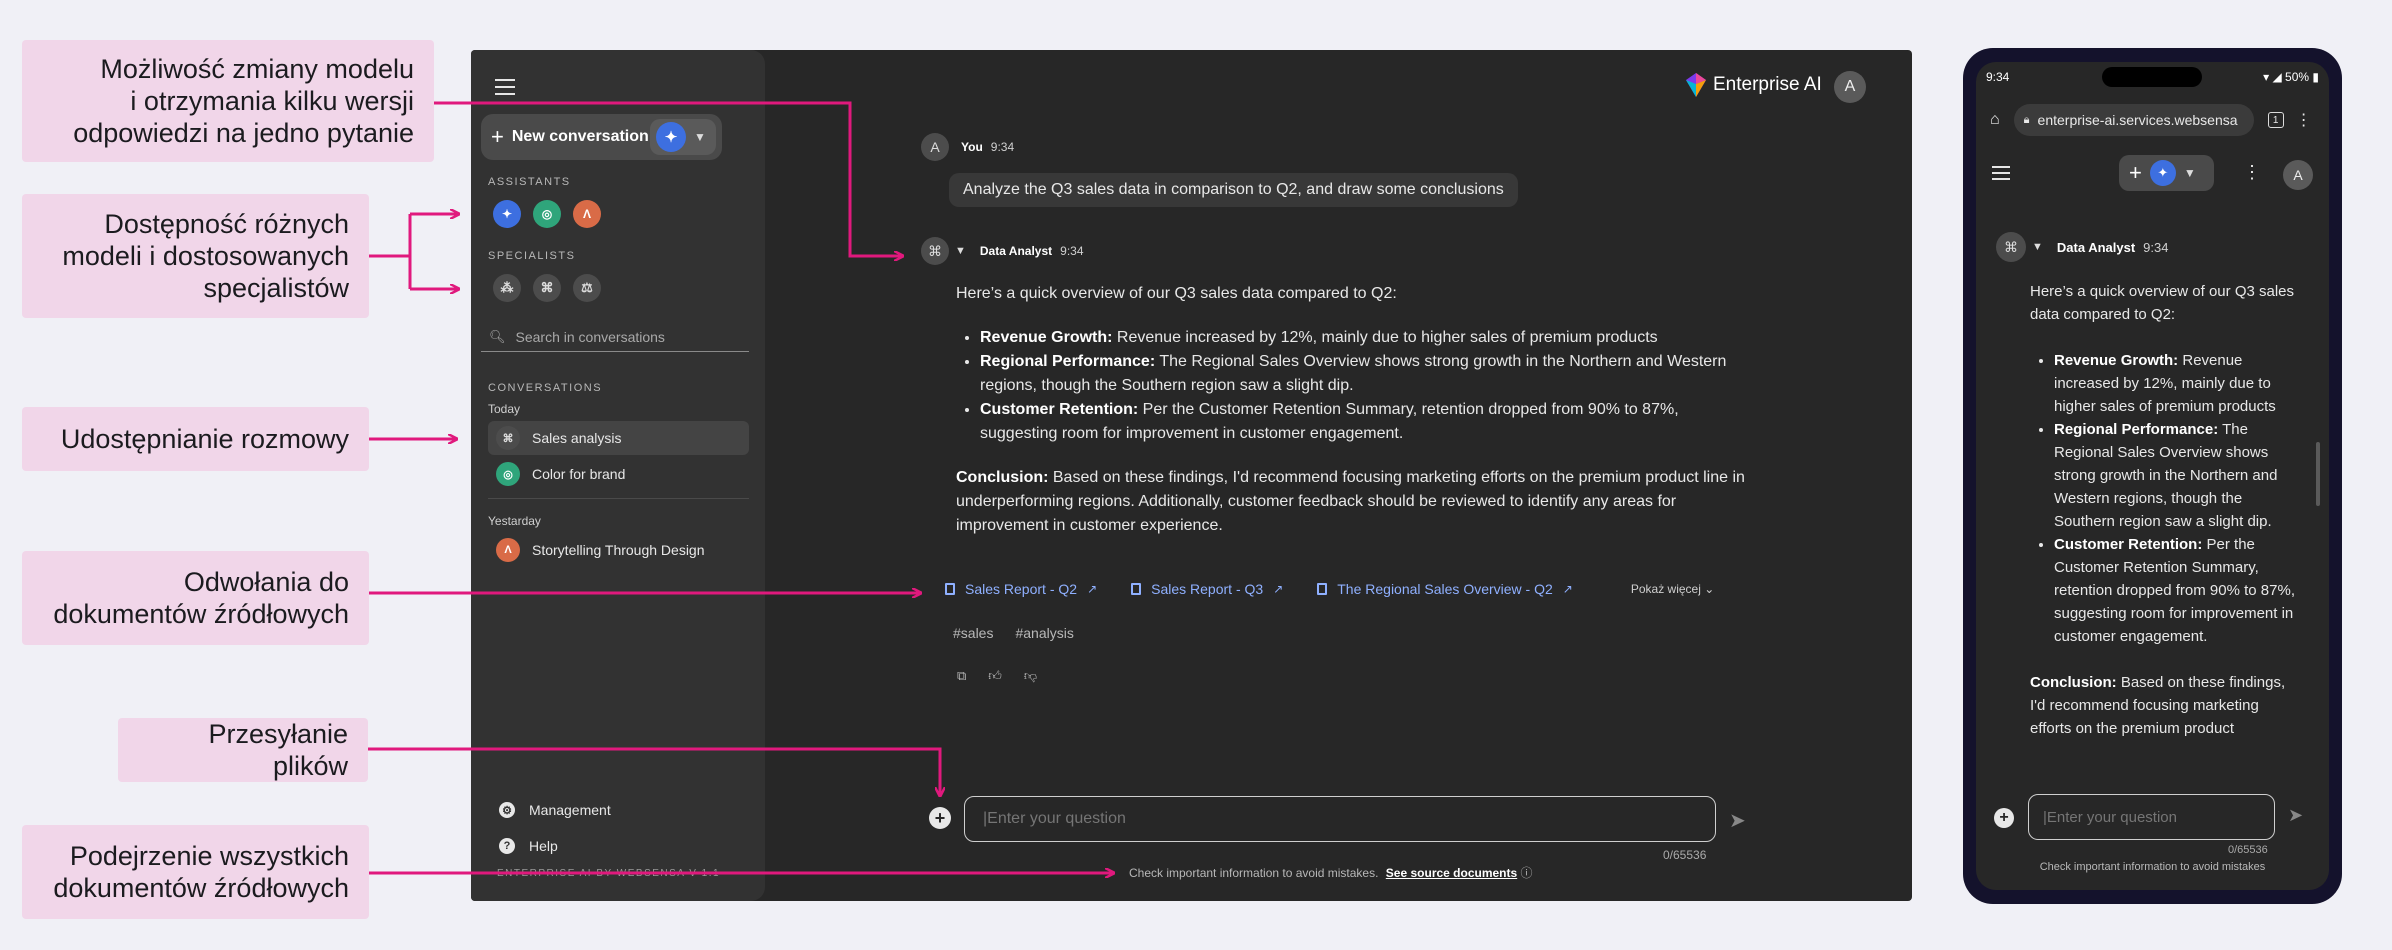 The width and height of the screenshot is (2392, 950). I want to click on conversation-item: ◎ Color for brand, so click(618, 474).